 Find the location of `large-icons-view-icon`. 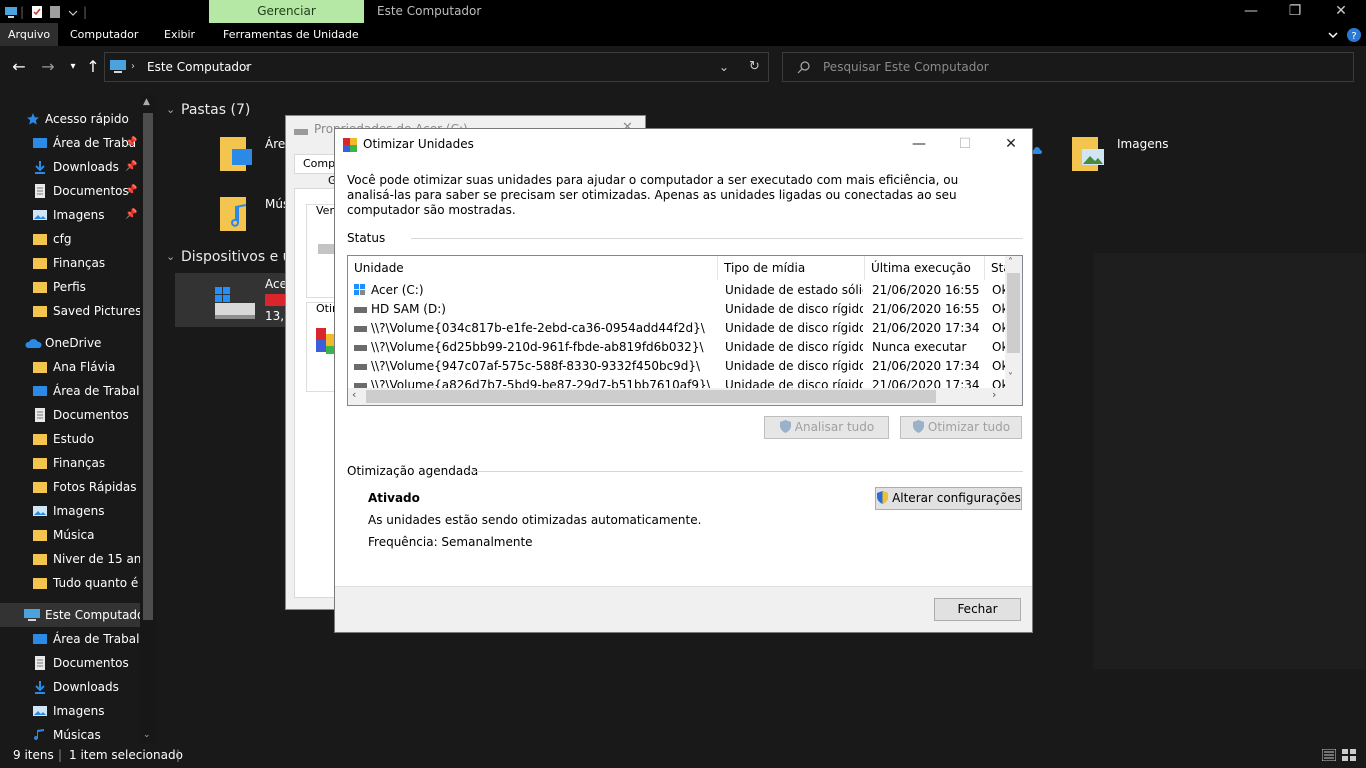

large-icons-view-icon is located at coordinates (1349, 755).